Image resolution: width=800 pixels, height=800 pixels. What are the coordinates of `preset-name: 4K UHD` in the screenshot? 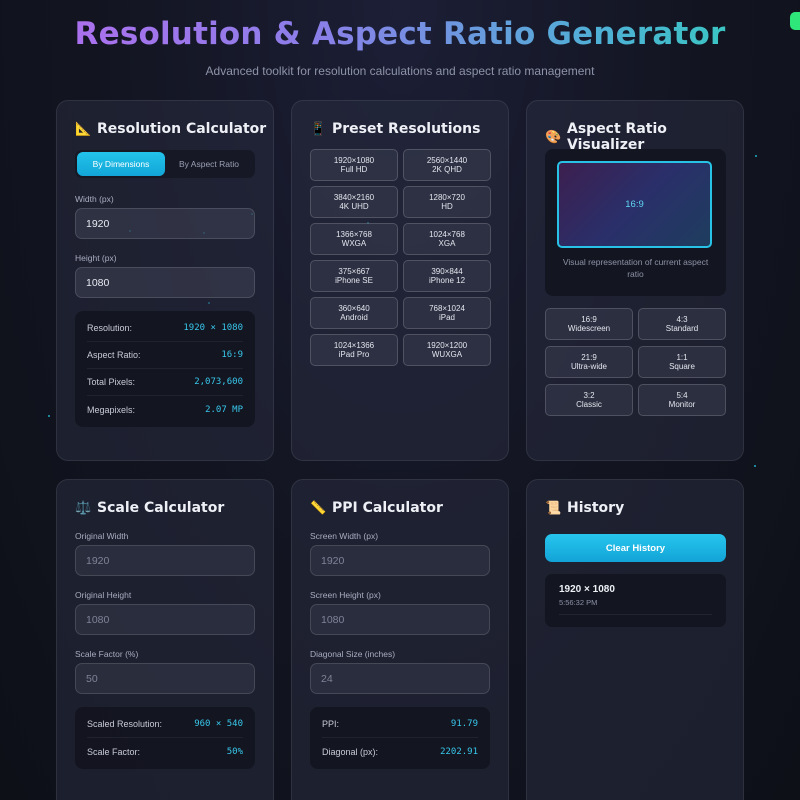 It's located at (354, 206).